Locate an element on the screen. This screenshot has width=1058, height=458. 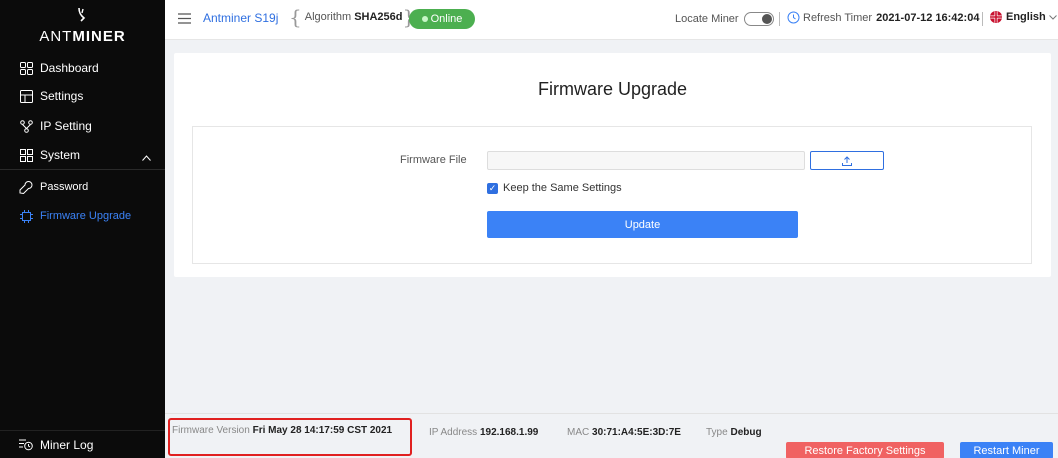
miner-log-label: Miner Log is located at coordinates (67, 444).